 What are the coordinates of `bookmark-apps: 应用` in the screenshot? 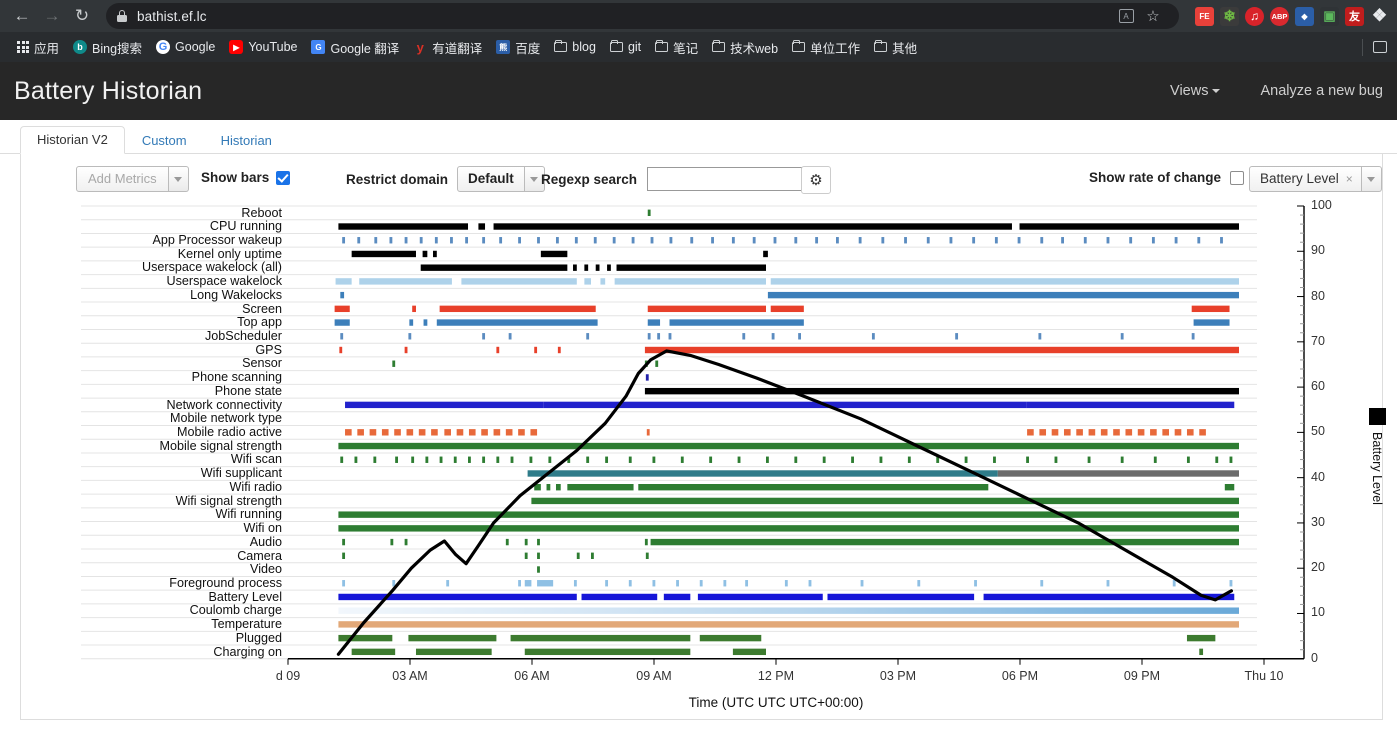 It's located at (38, 47).